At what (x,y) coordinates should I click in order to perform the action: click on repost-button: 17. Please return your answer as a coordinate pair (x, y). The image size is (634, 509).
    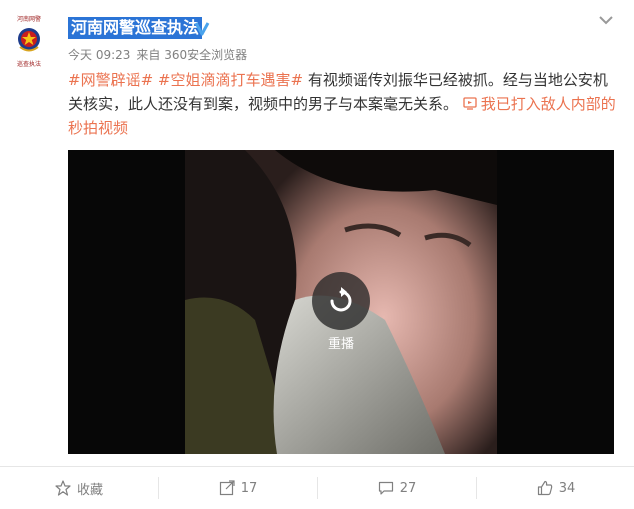
    Looking at the image, I should click on (238, 488).